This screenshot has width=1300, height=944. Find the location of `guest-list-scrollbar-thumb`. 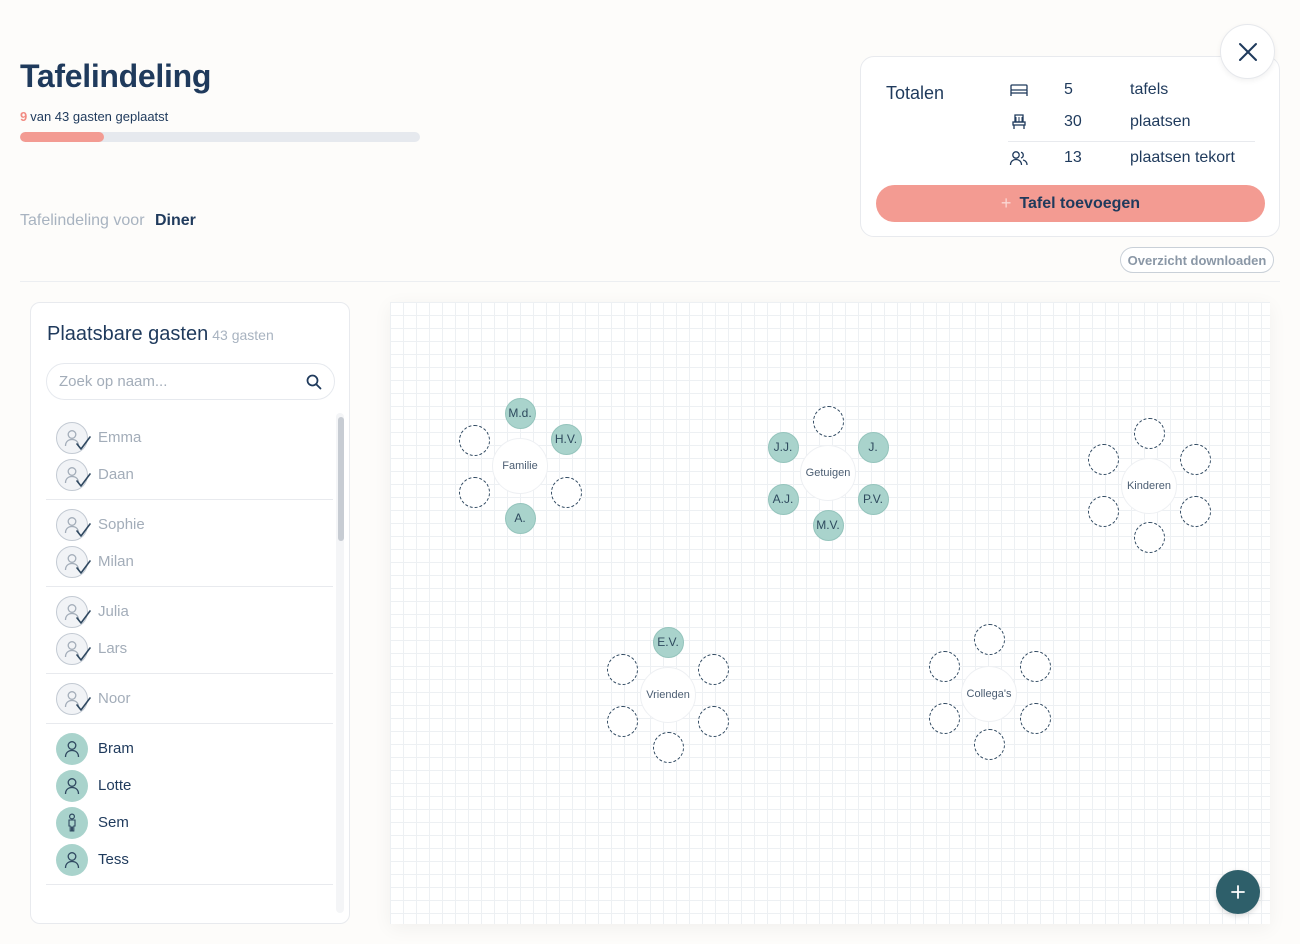

guest-list-scrollbar-thumb is located at coordinates (341, 479).